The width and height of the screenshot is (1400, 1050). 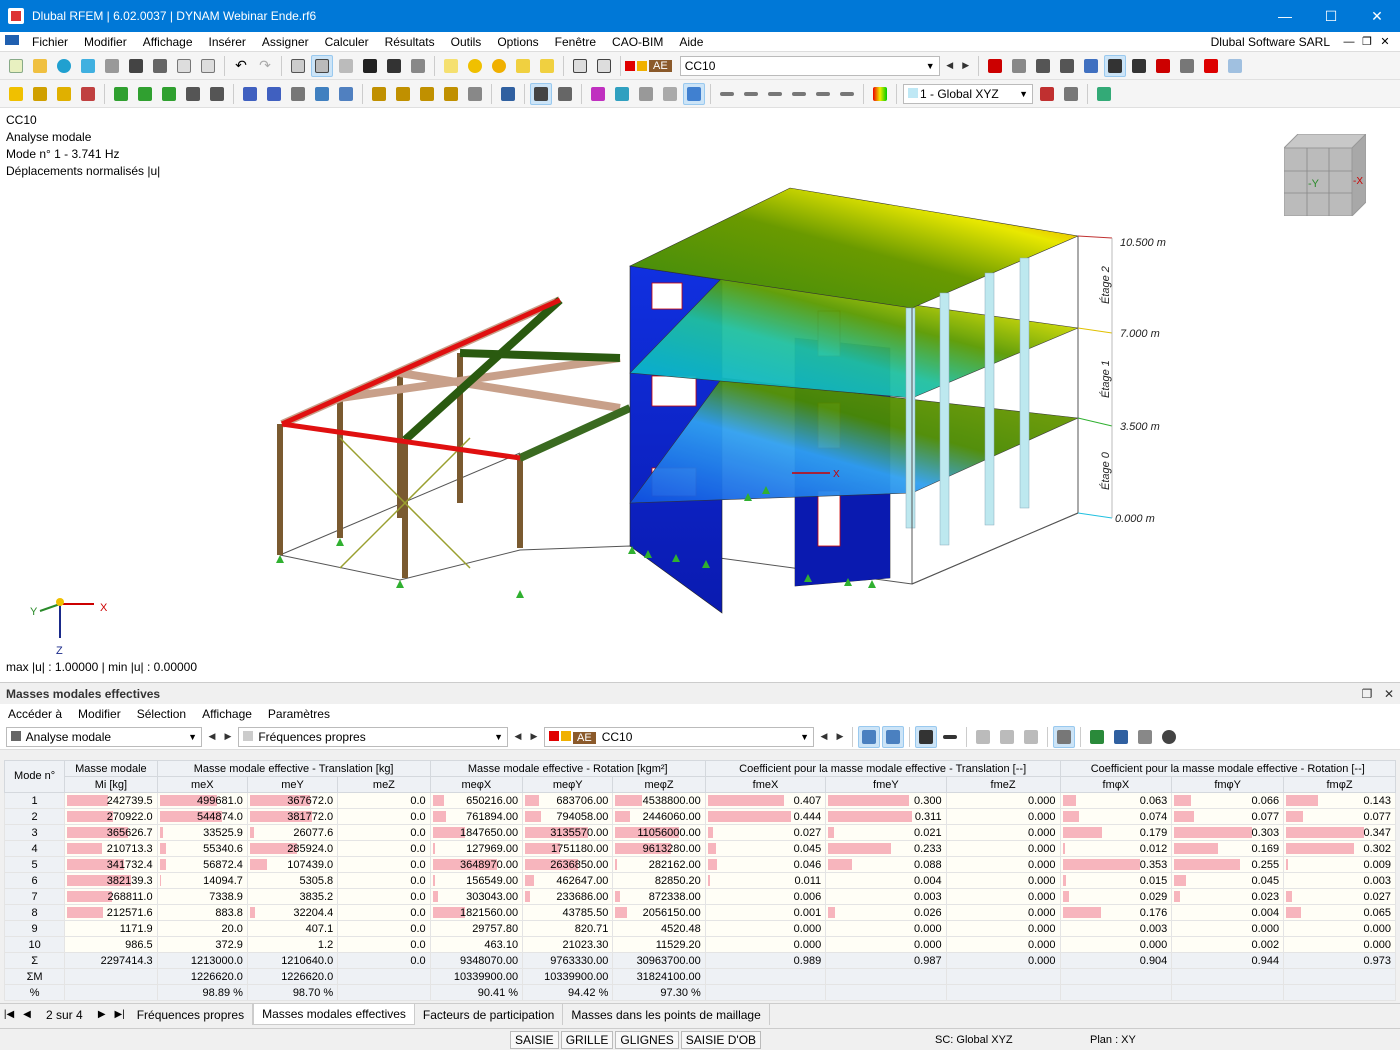 I want to click on table-cell: 303043.00, so click(x=476, y=896).